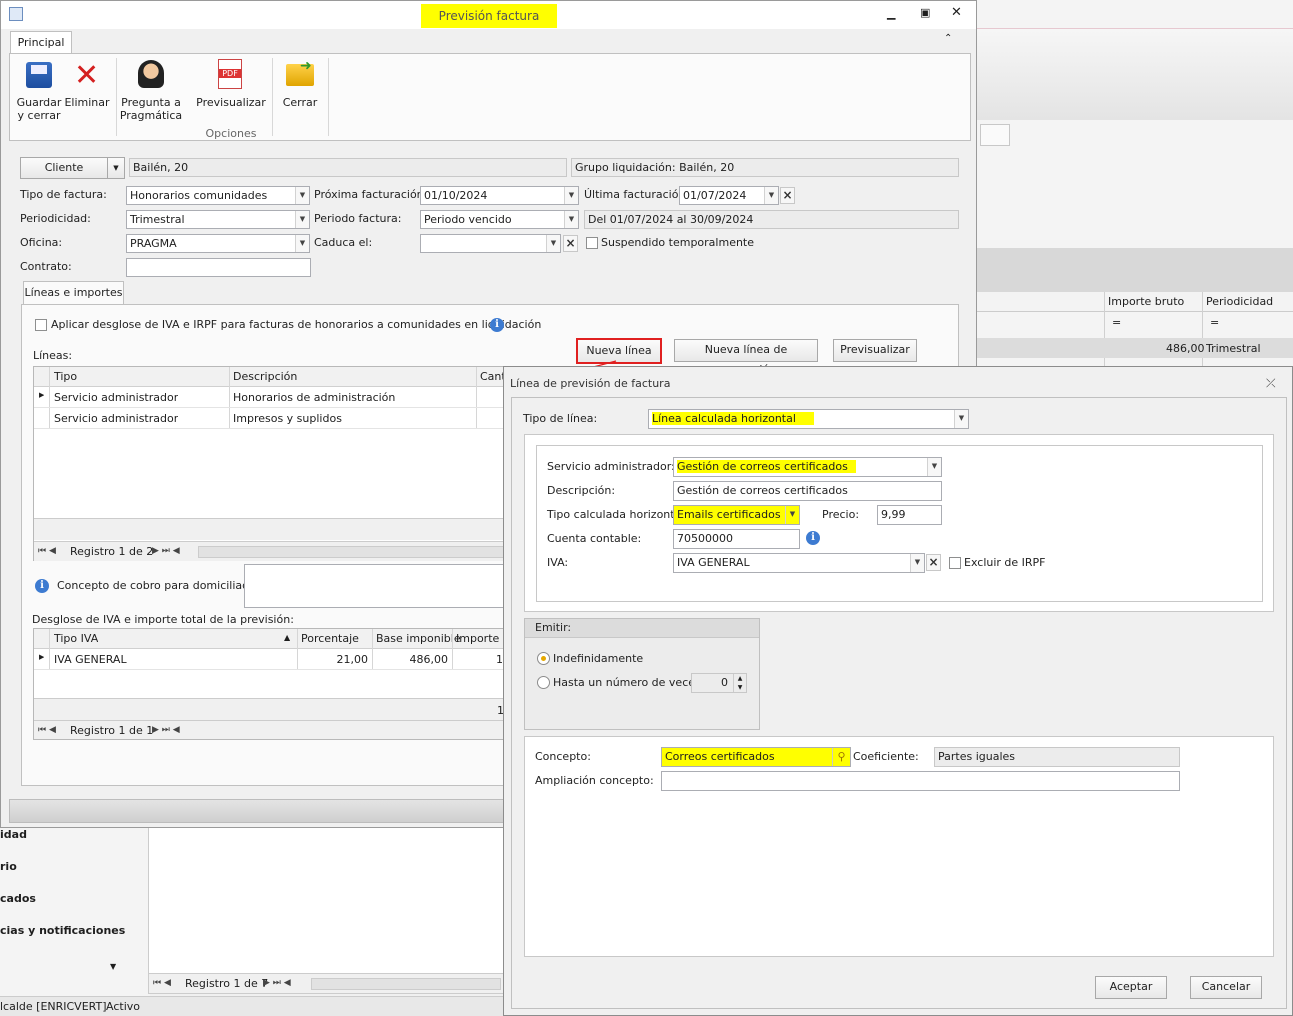  I want to click on tab-lineas-importes: Líneas e importes, so click(73, 293).